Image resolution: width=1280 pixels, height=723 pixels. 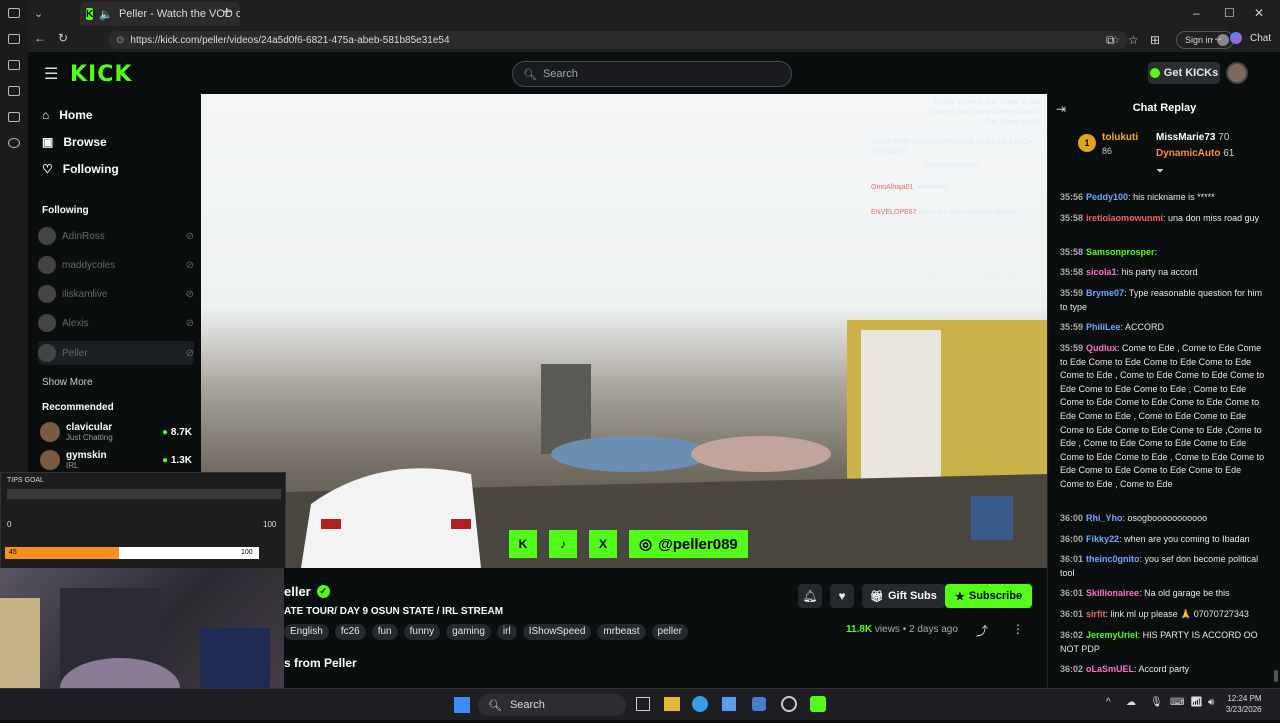 What do you see at coordinates (967, 212) in the screenshot?
I see `overlay-text: when are you coming to ibadan` at bounding box center [967, 212].